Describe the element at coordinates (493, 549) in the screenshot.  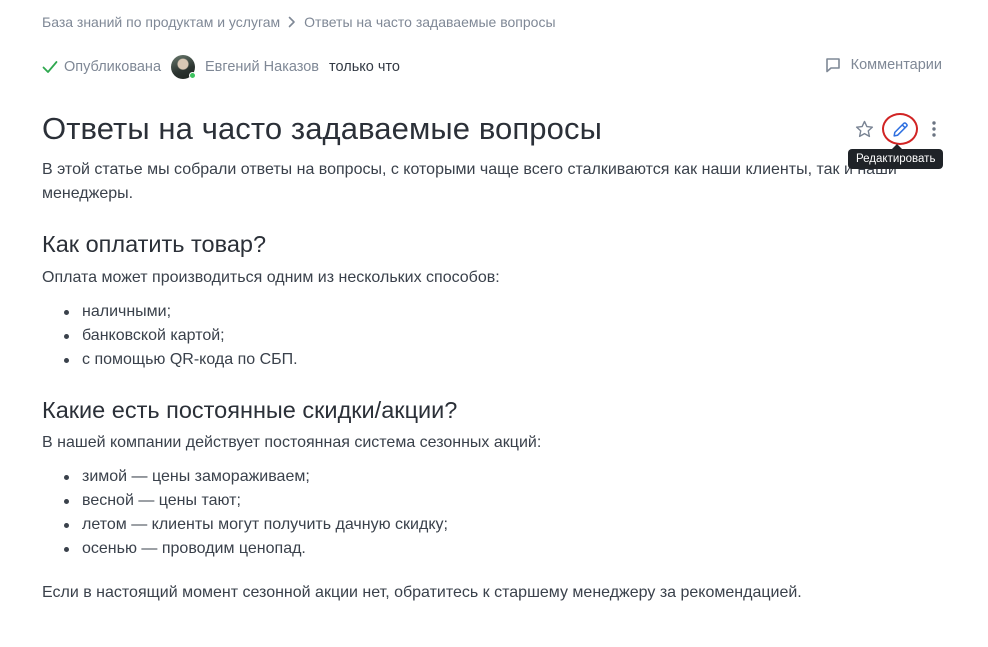
I see `list-item: осенью — проводим ценопад.` at that location.